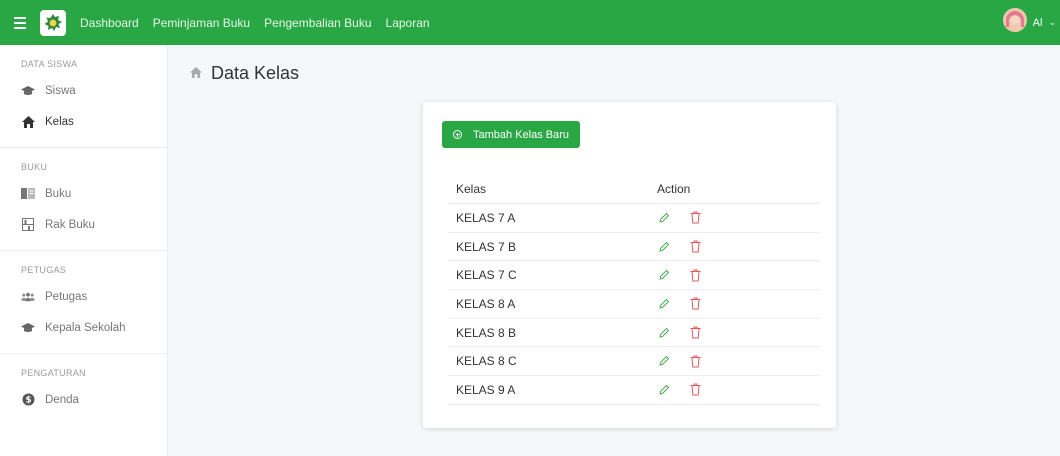  I want to click on sidebar-section-title: DATA SISWA, so click(49, 64).